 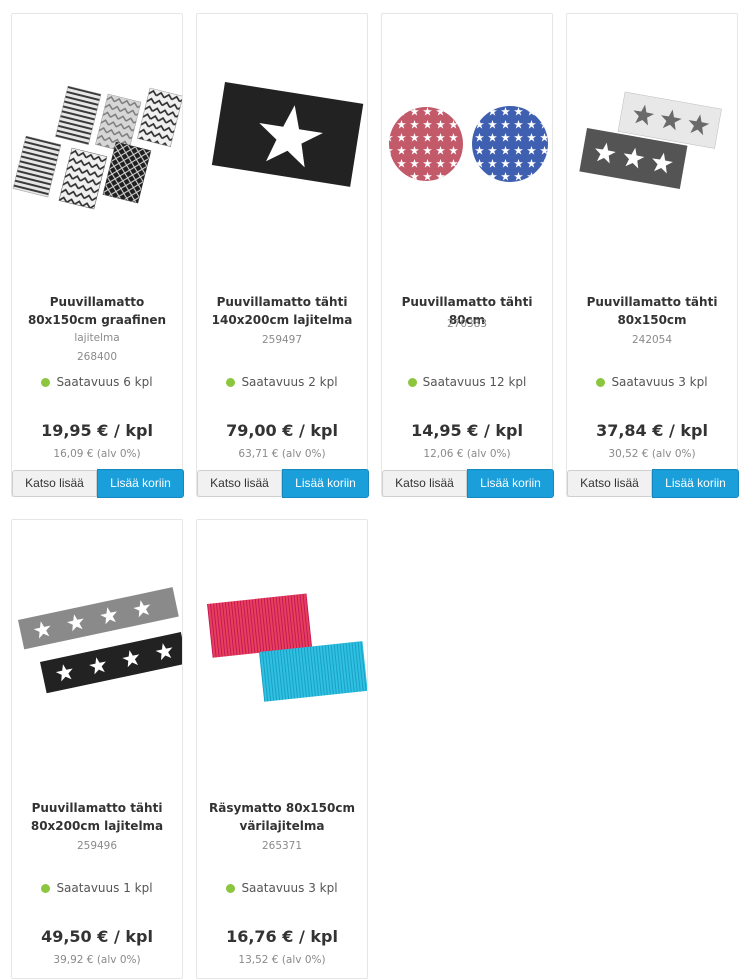 I want to click on product-price-vat0: 12,06 € (alv 0%), so click(x=467, y=454).